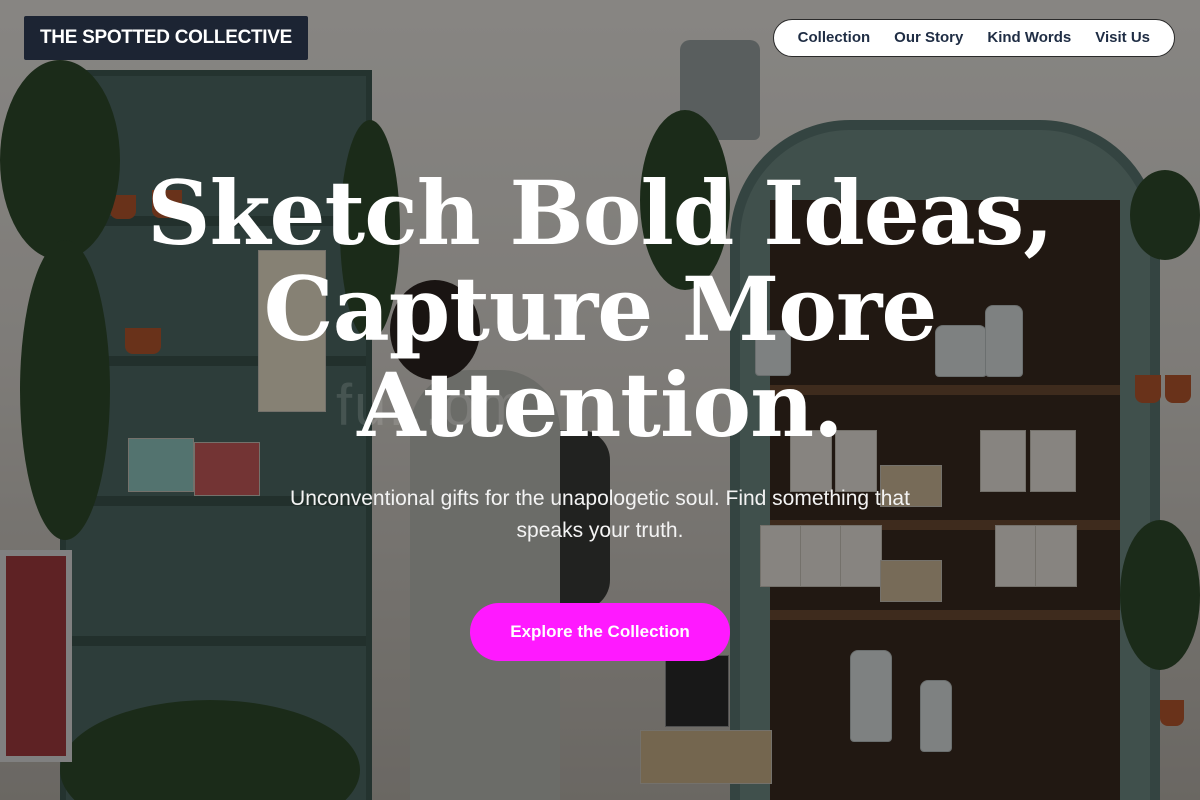 The image size is (1200, 800). I want to click on main-nav: Collection Our Story Kind Words Visit Us, so click(973, 38).